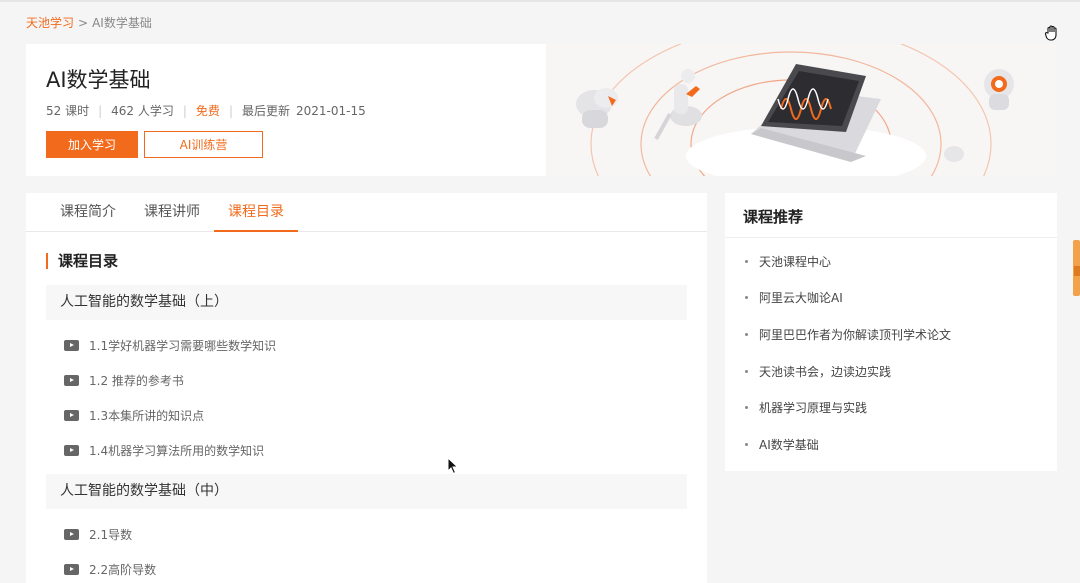 The height and width of the screenshot is (583, 1080). I want to click on floating-widget-icon, so click(1075, 268).